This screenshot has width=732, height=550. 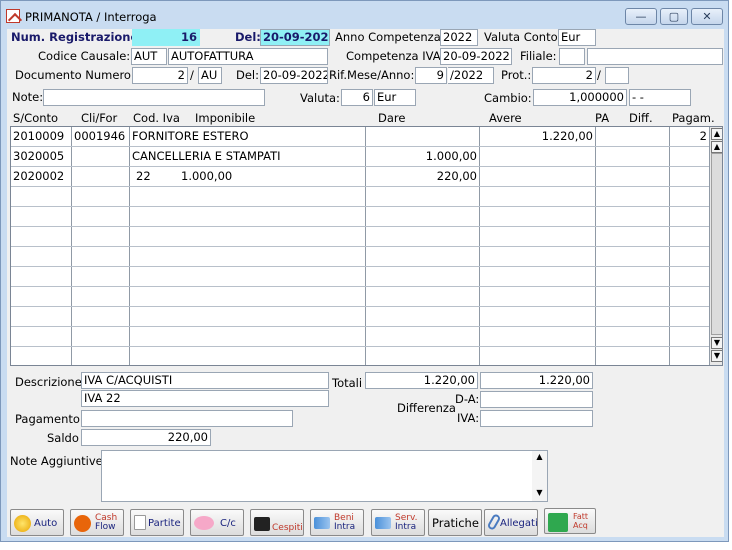 What do you see at coordinates (247, 75) in the screenshot?
I see `doc-del-label: Del:` at bounding box center [247, 75].